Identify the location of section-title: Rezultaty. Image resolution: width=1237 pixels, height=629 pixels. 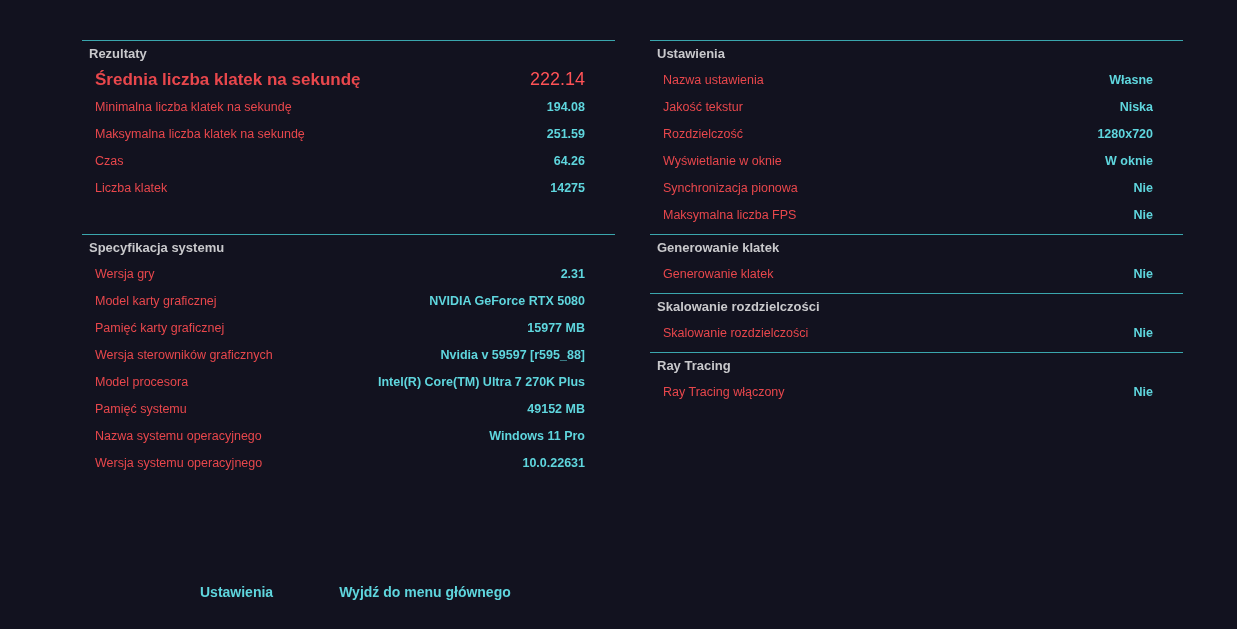
(117, 54).